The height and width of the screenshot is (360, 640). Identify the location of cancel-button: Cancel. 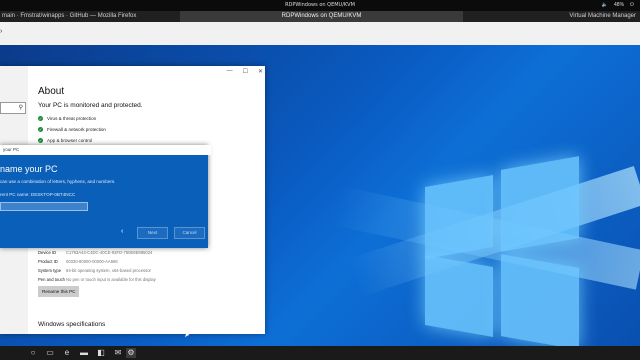
(189, 233).